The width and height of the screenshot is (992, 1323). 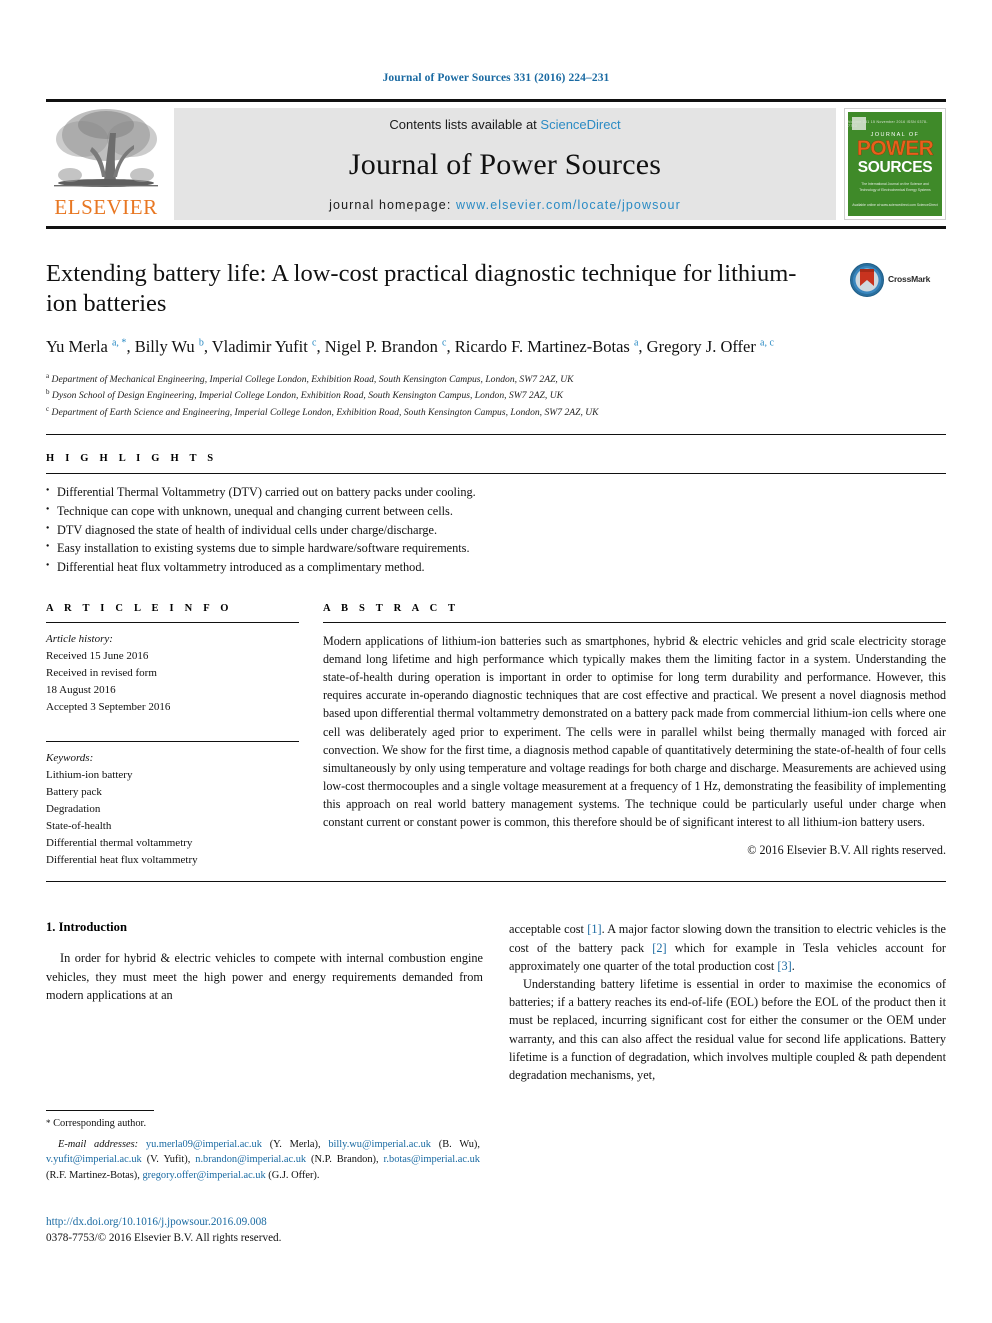 What do you see at coordinates (74, 792) in the screenshot?
I see `keyword-item: Battery pack` at bounding box center [74, 792].